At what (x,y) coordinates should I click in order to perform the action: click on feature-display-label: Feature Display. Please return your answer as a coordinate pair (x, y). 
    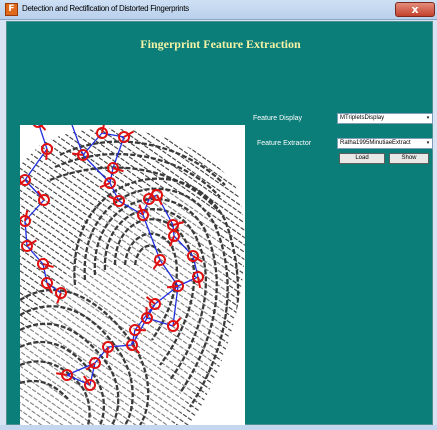
    Looking at the image, I should click on (278, 118).